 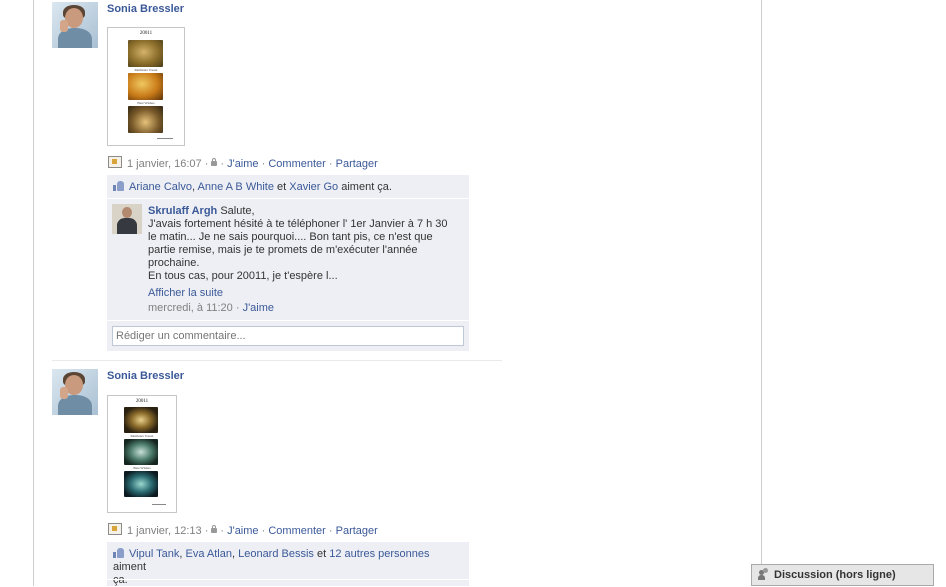 I want to click on liker-name: Leonard Bessis, so click(x=276, y=554).